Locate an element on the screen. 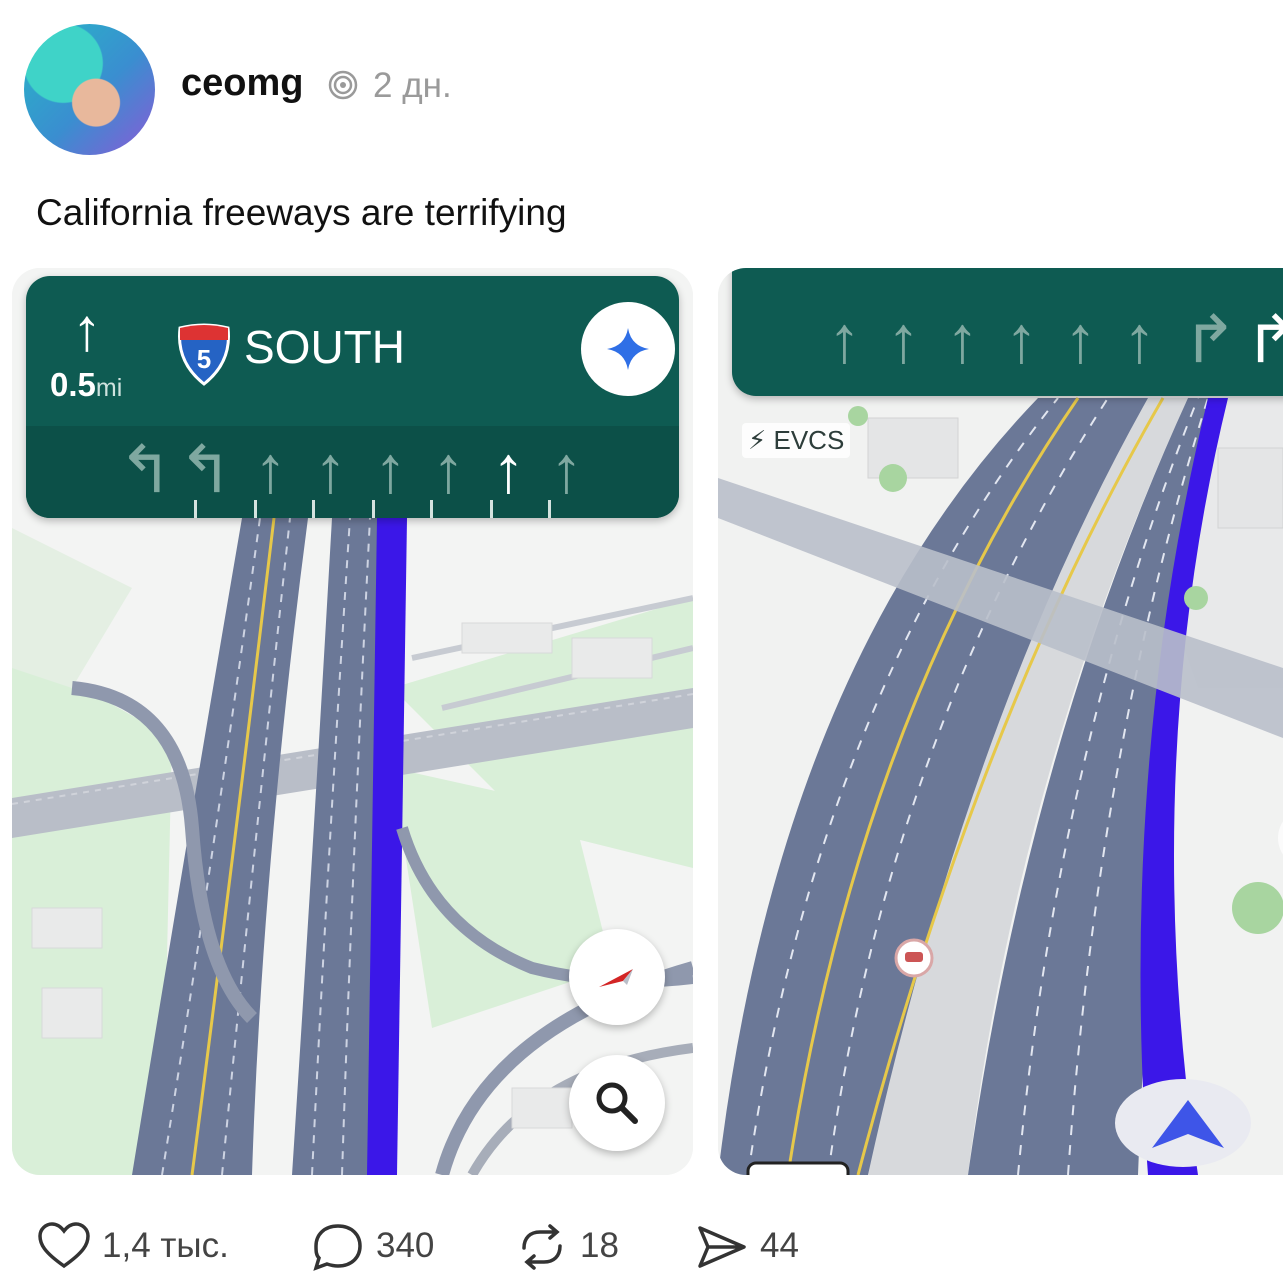 This screenshot has height=1285, width=1283. interstate-number: 5 is located at coordinates (204, 359).